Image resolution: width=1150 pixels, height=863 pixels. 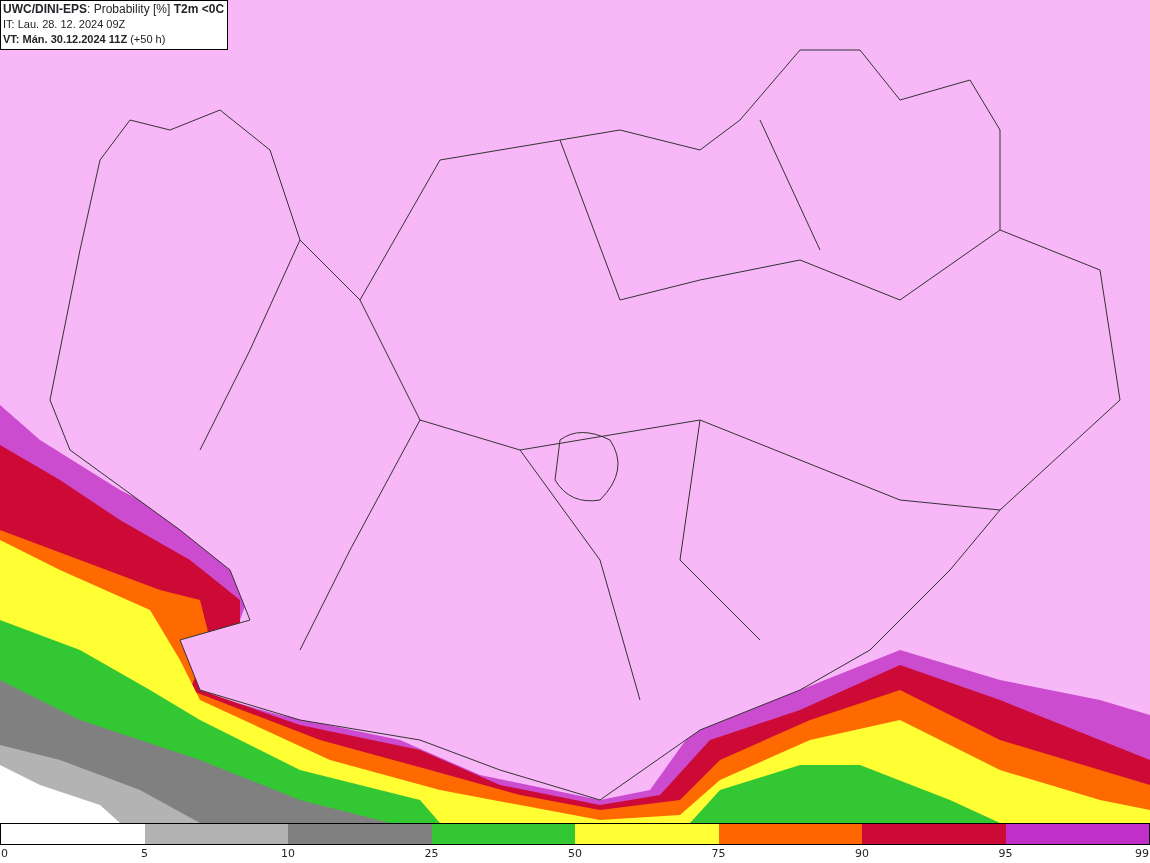 What do you see at coordinates (288, 854) in the screenshot?
I see `legend-label: 10` at bounding box center [288, 854].